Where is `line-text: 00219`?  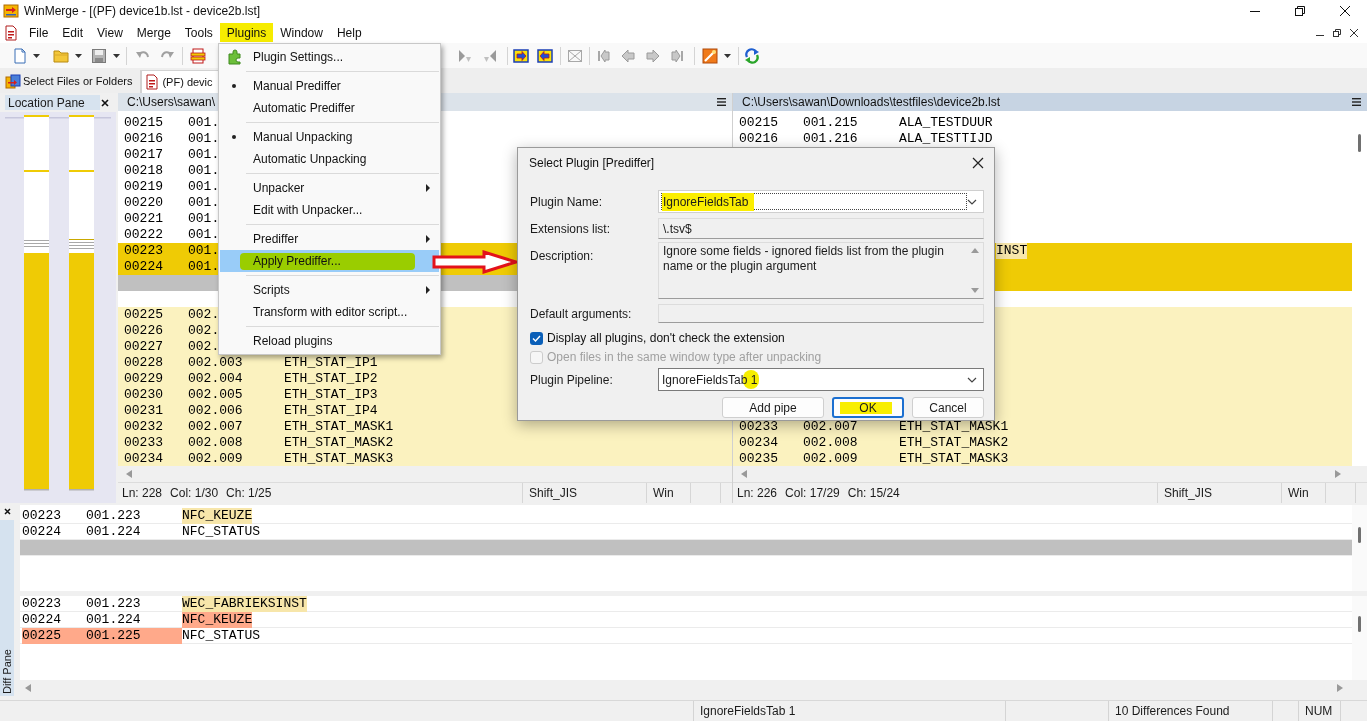
line-text: 00219 is located at coordinates (143, 187).